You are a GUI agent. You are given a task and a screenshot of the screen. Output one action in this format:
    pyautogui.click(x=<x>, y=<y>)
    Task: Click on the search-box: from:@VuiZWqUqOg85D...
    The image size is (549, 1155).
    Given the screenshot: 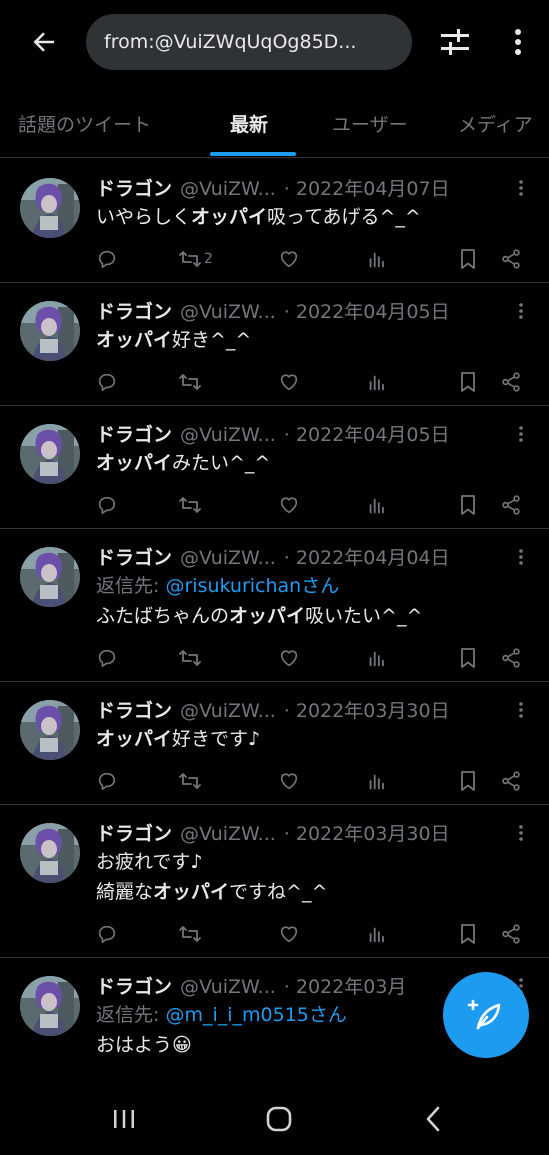 What is the action you would take?
    pyautogui.click(x=249, y=42)
    